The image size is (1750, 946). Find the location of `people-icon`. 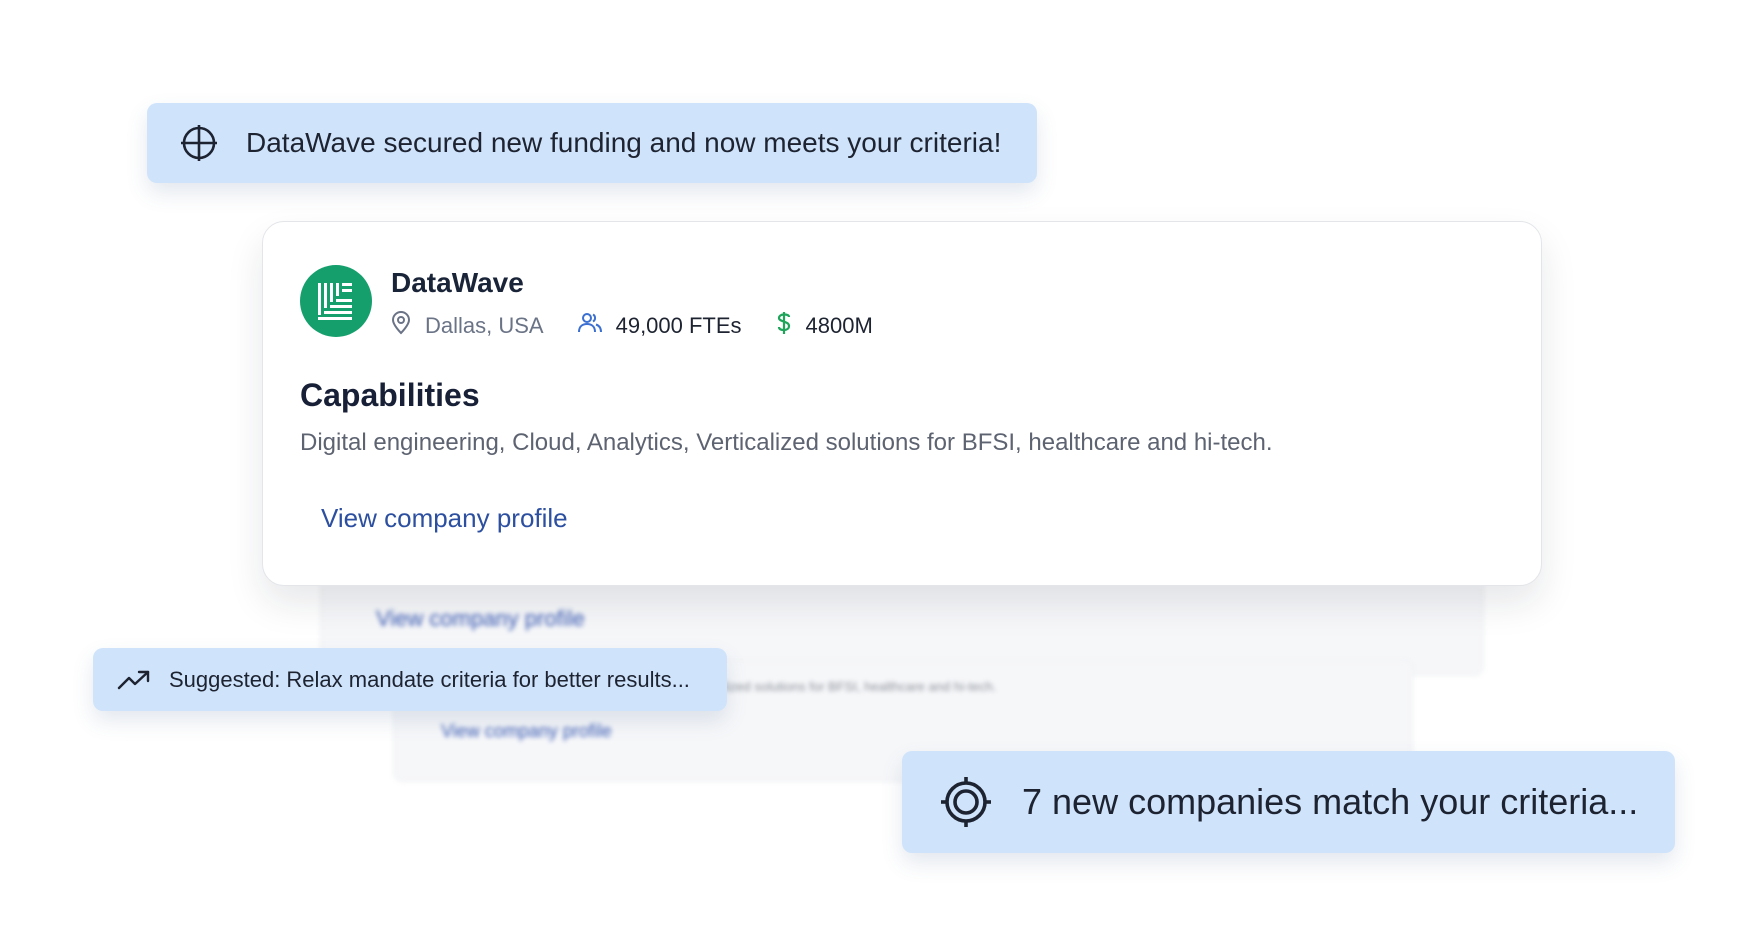

people-icon is located at coordinates (596, 326).